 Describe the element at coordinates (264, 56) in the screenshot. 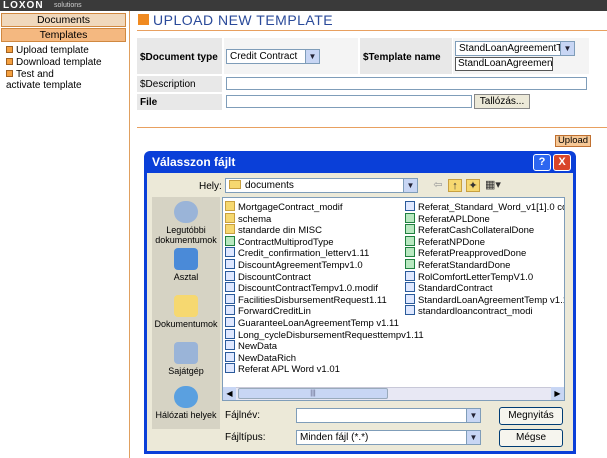

I see `doc-type-value: Credit Contract` at that location.